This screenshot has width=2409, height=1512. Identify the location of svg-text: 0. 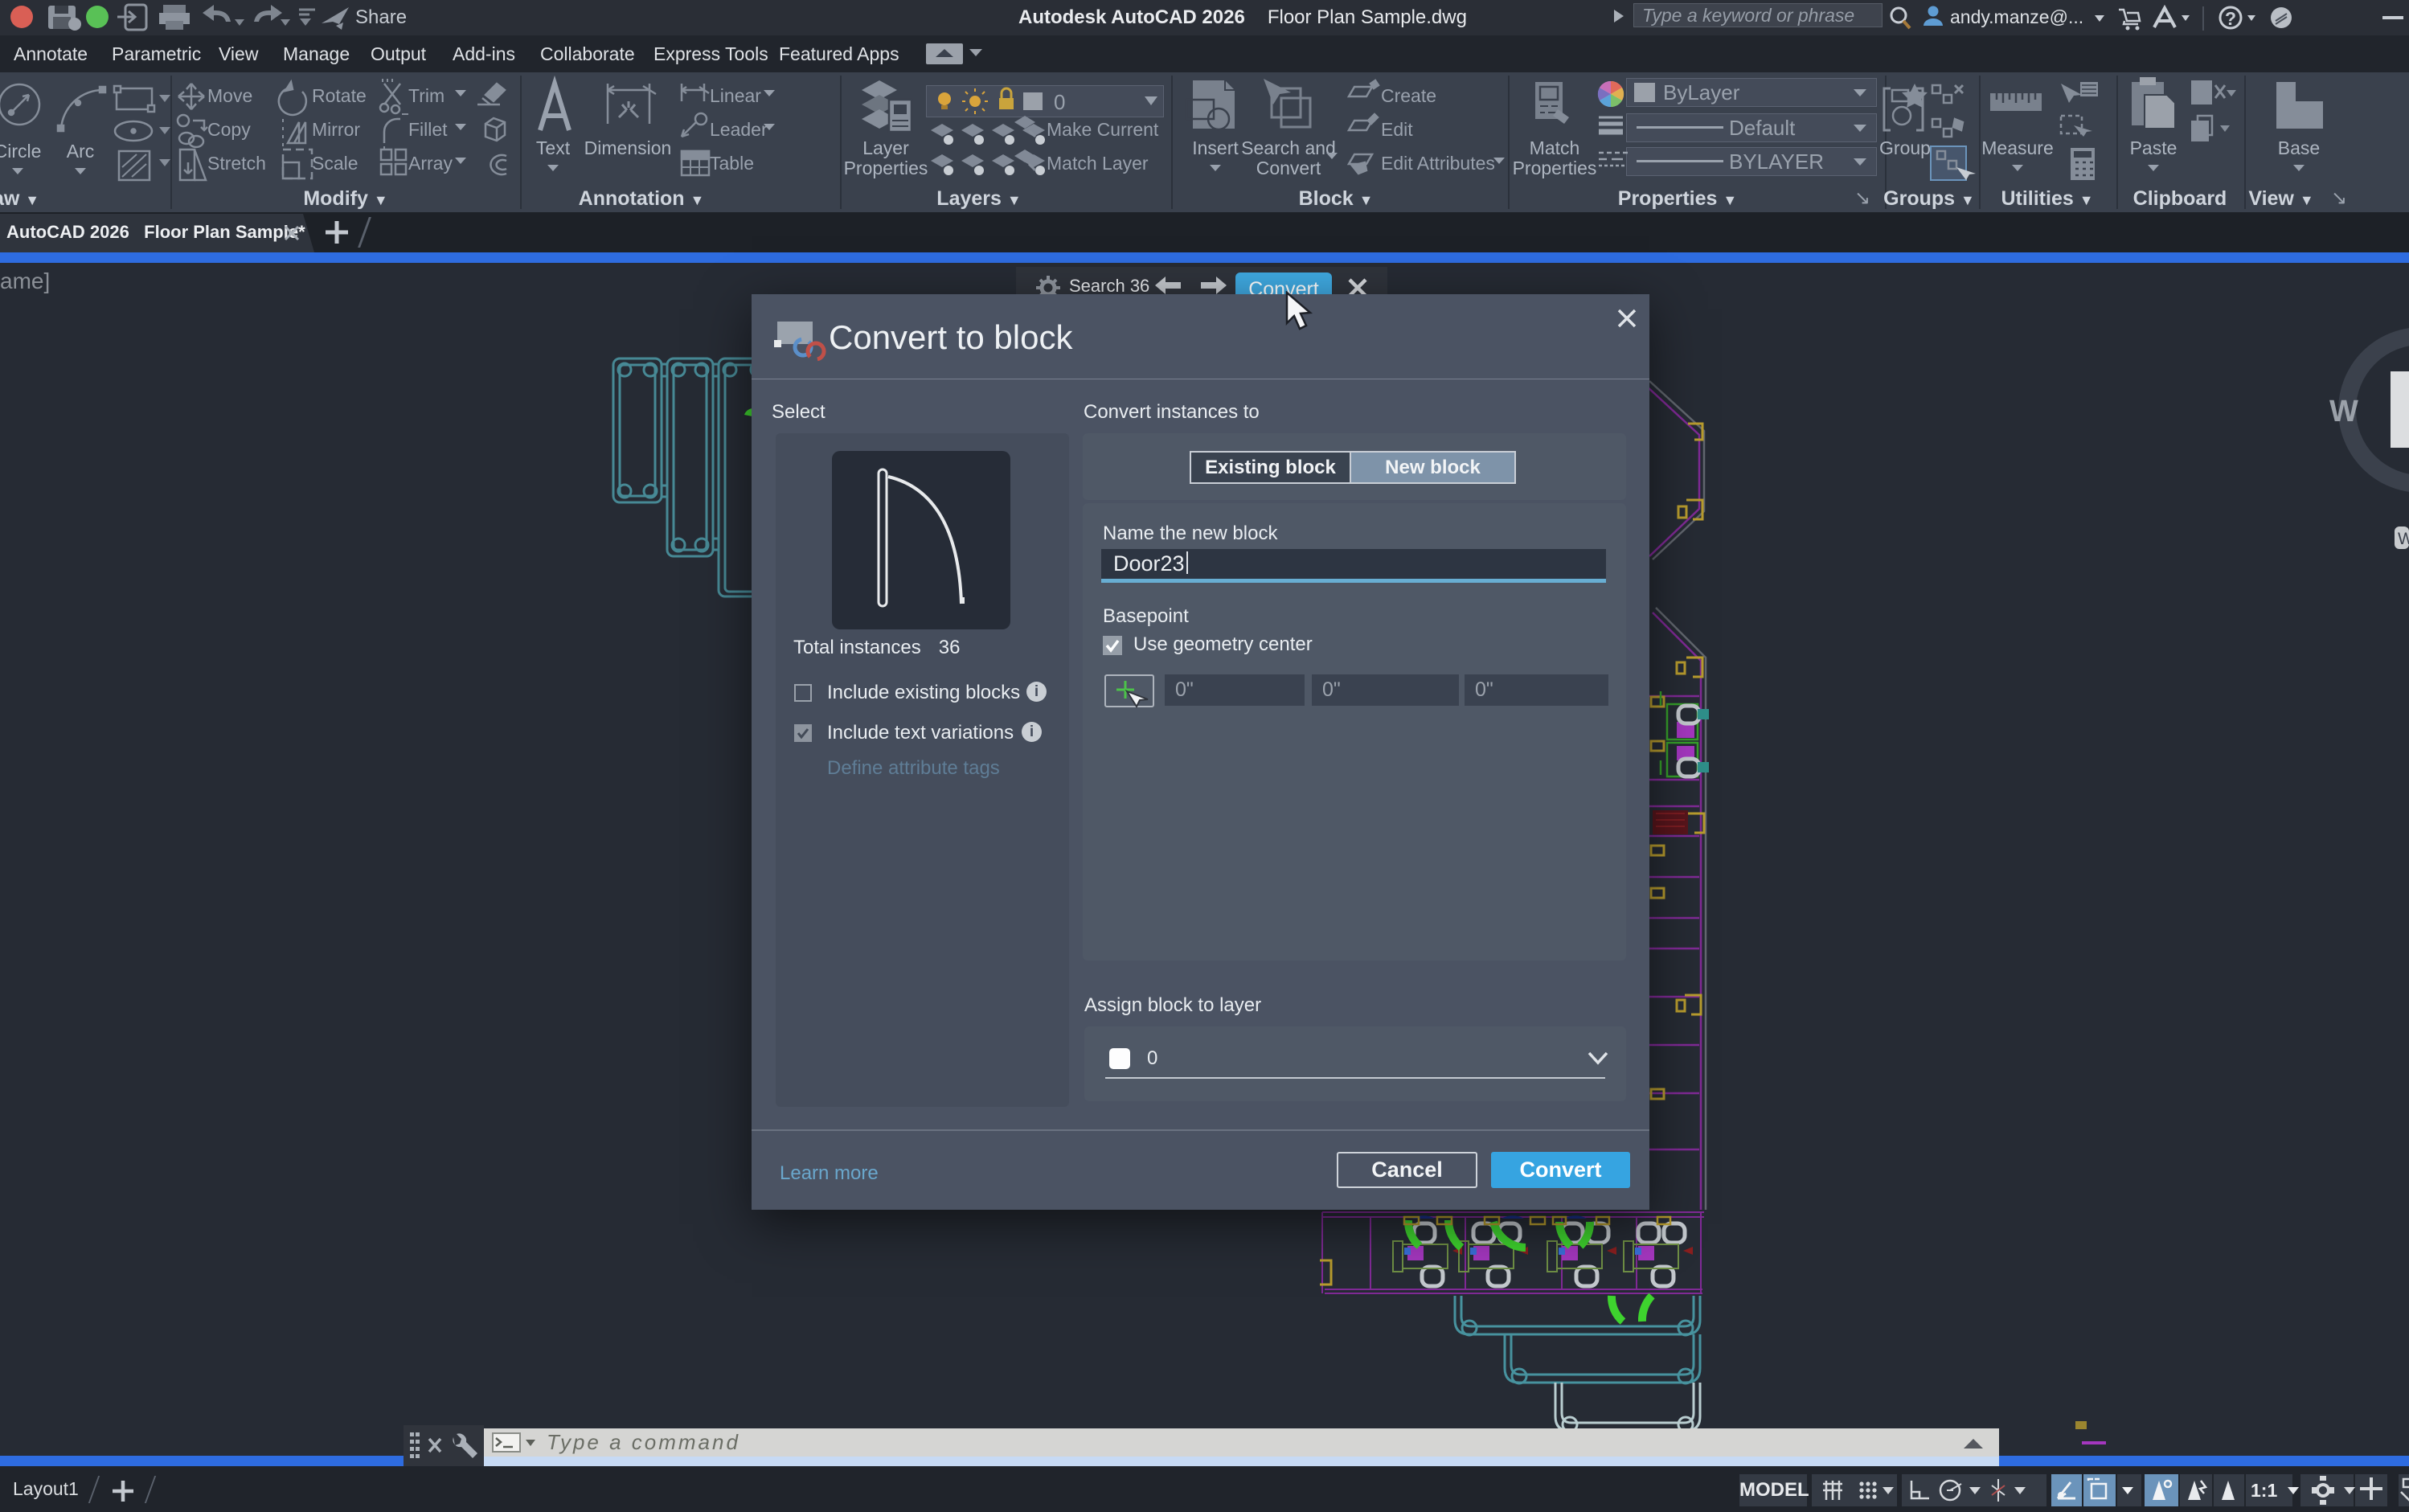
(1059, 102).